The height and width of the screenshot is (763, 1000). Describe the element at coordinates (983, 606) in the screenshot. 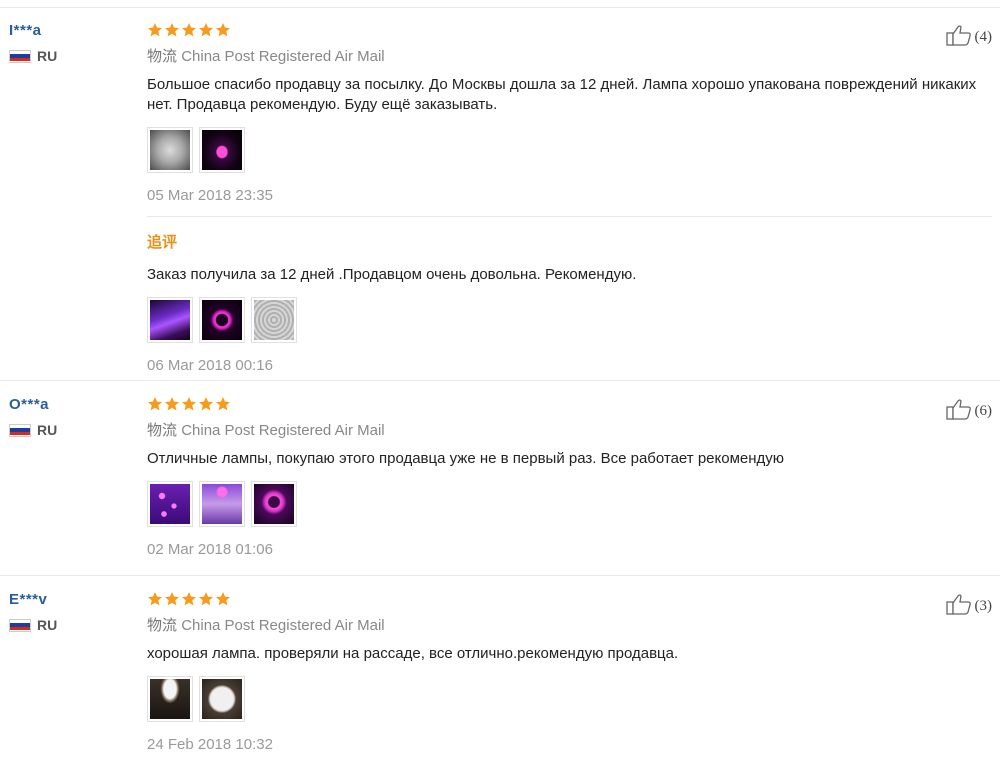

I see `helpful-count: (3)` at that location.